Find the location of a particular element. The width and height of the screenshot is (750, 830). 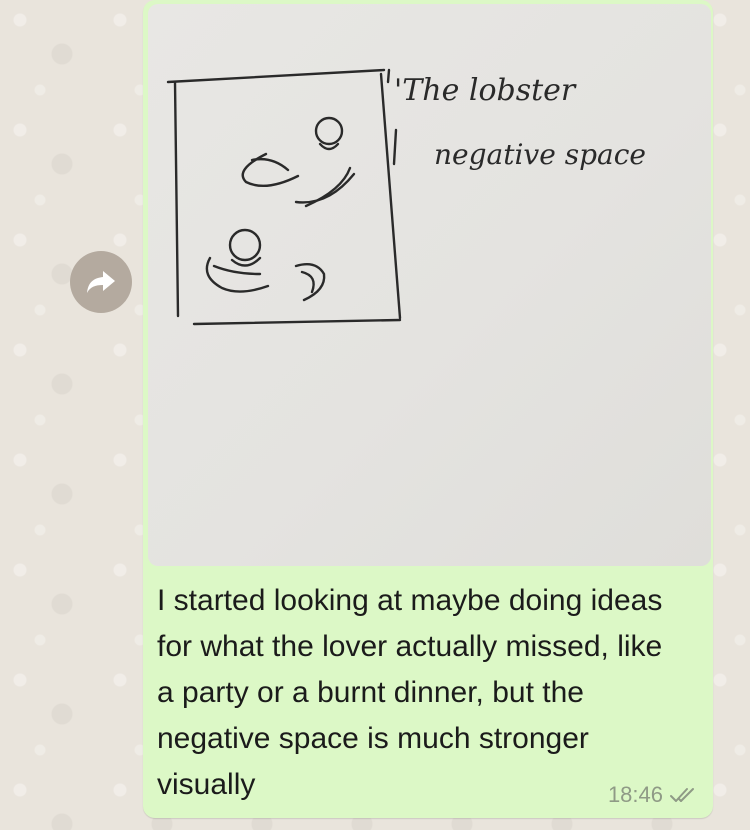

forward-arrow-icon is located at coordinates (101, 282).